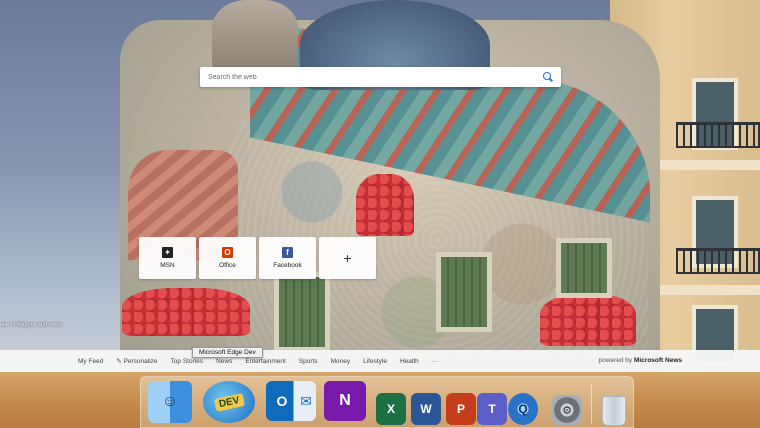 This screenshot has height=428, width=760. What do you see at coordinates (167, 265) in the screenshot?
I see `tile-label: MSN` at bounding box center [167, 265].